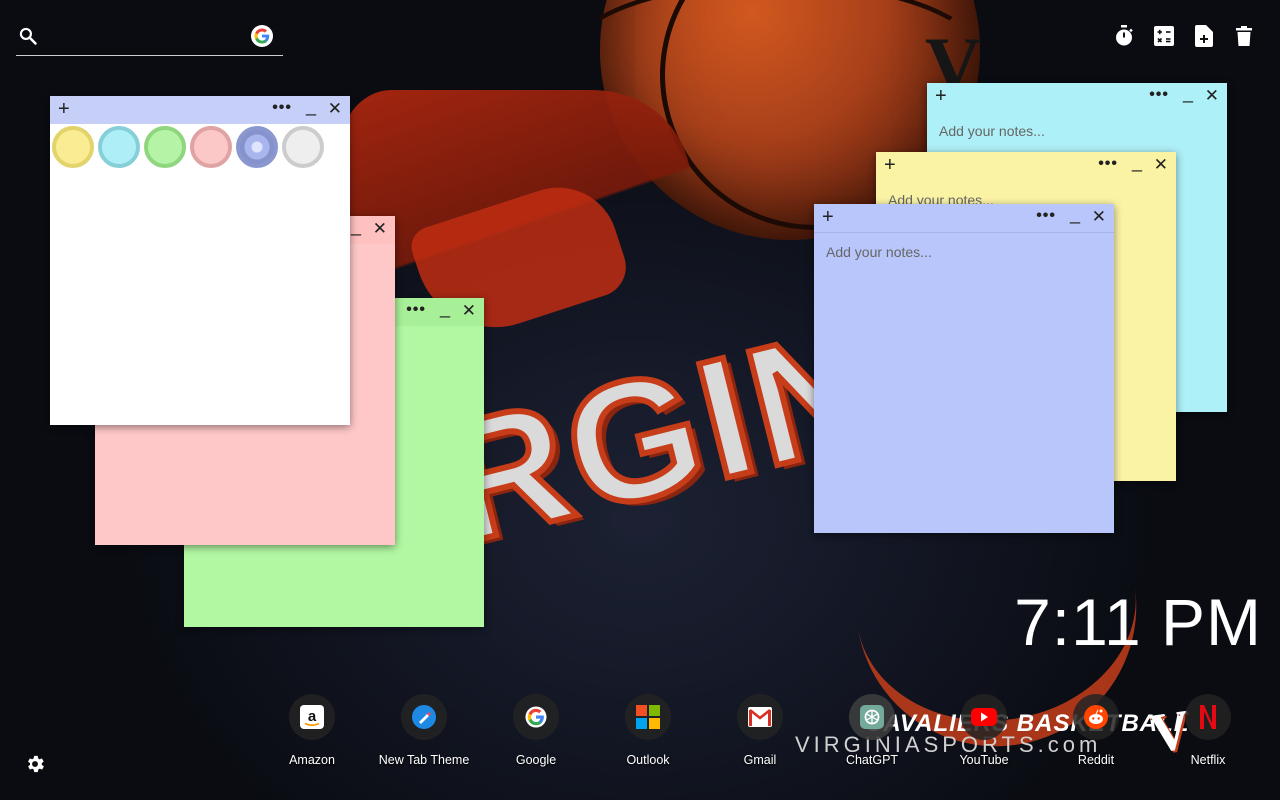 This screenshot has width=1280, height=800. Describe the element at coordinates (536, 760) in the screenshot. I see `shortcut-label: Google` at that location.